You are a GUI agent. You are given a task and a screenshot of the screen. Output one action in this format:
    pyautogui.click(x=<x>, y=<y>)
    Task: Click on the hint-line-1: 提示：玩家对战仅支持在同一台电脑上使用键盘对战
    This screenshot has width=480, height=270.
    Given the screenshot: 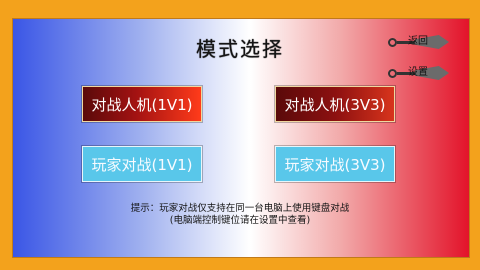 What is the action you would take?
    pyautogui.click(x=240, y=208)
    